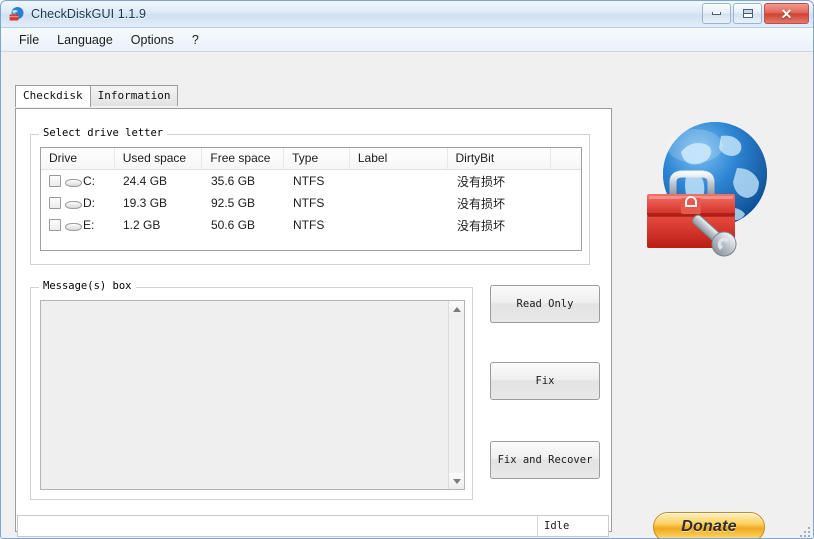 The image size is (814, 539). I want to click on drive-letter: D:, so click(89, 203).